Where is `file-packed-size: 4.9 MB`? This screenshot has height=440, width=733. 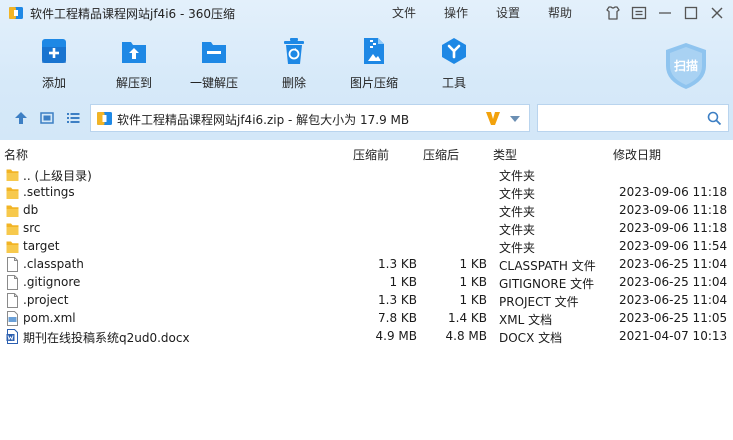 file-packed-size: 4.9 MB is located at coordinates (396, 336).